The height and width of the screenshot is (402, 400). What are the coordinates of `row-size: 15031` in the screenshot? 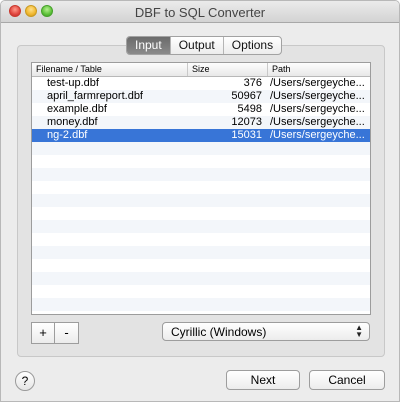 It's located at (246, 135).